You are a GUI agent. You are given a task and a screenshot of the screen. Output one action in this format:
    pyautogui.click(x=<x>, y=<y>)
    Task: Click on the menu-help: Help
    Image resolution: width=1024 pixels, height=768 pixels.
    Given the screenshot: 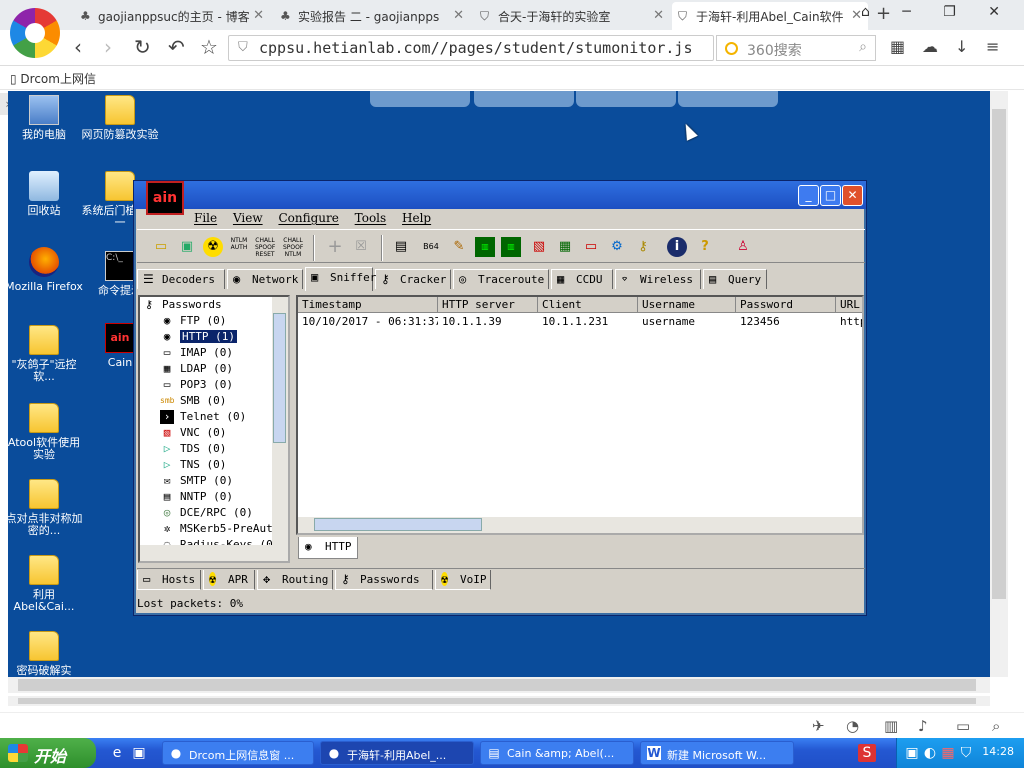 What is the action you would take?
    pyautogui.click(x=416, y=218)
    